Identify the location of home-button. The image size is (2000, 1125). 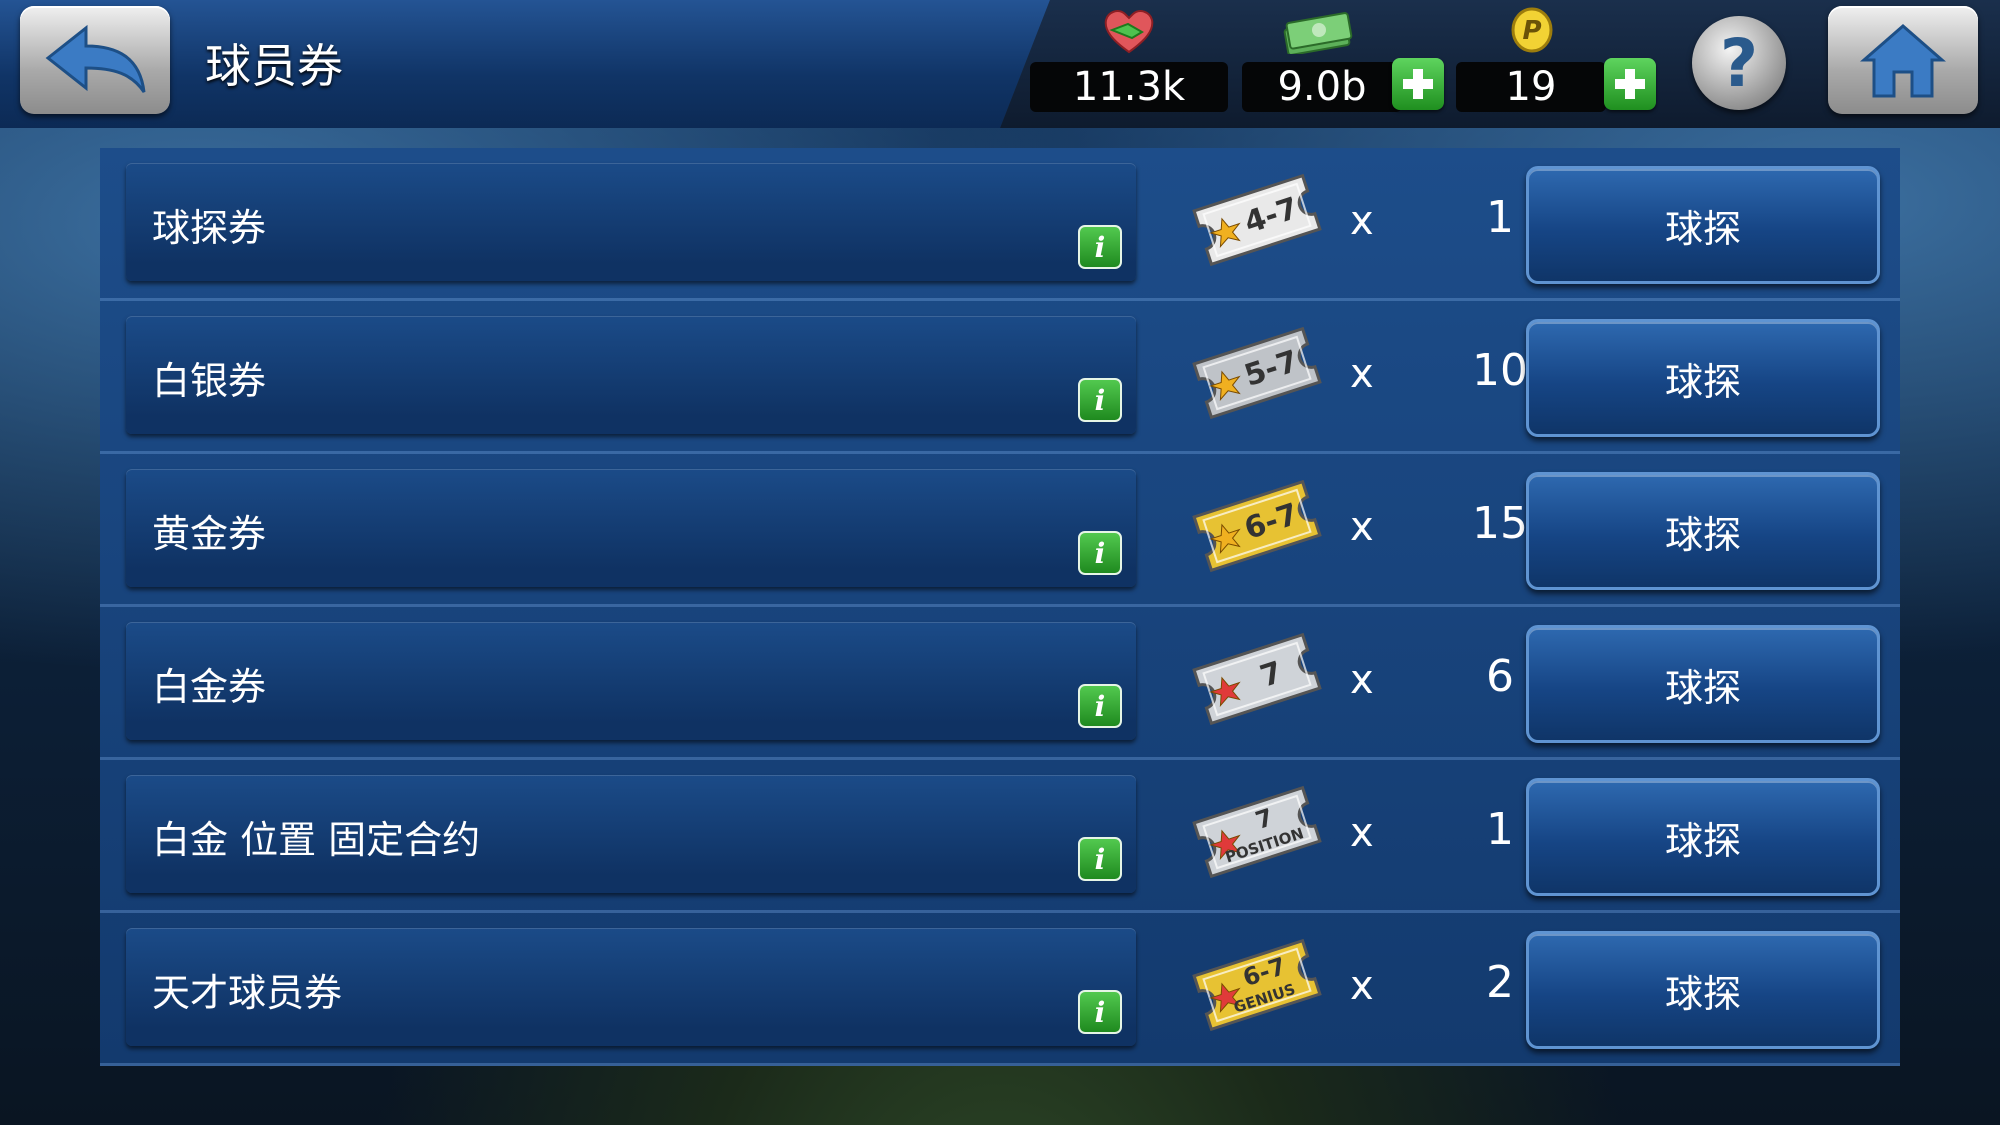
(1903, 60).